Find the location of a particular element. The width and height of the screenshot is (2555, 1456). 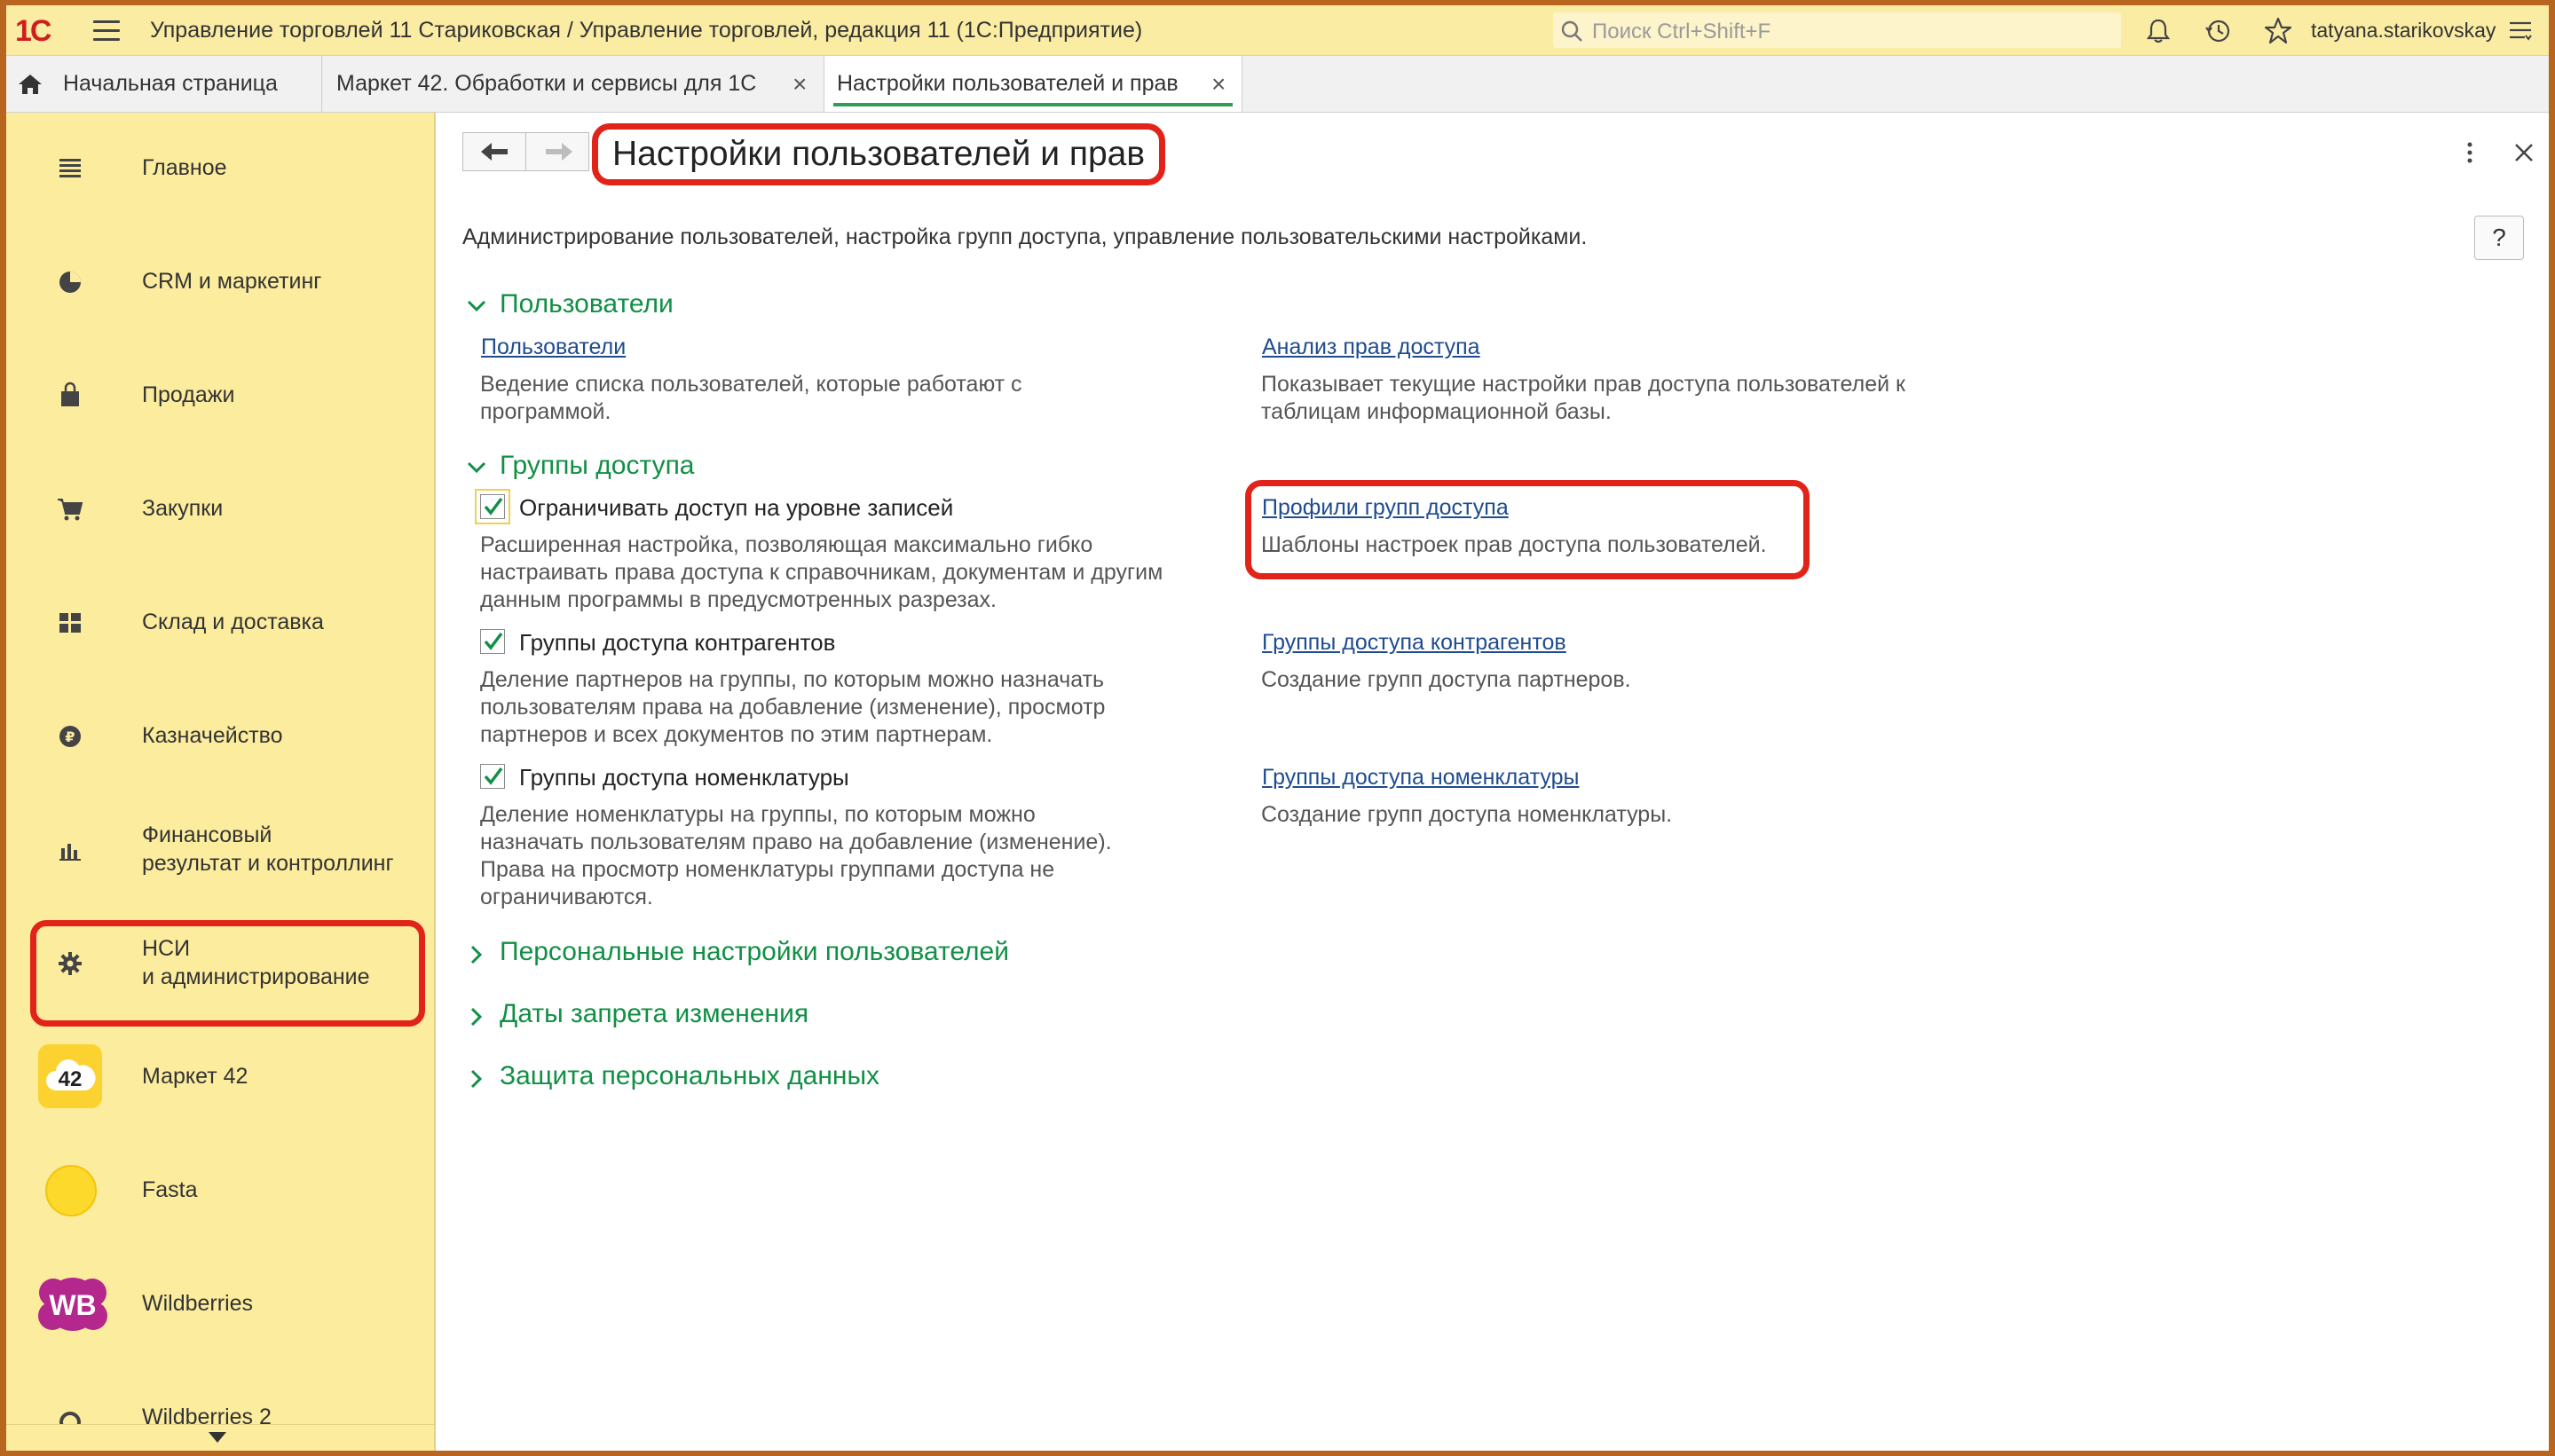

tab-user-settings: Настройки пользователей и прав × is located at coordinates (1033, 84).